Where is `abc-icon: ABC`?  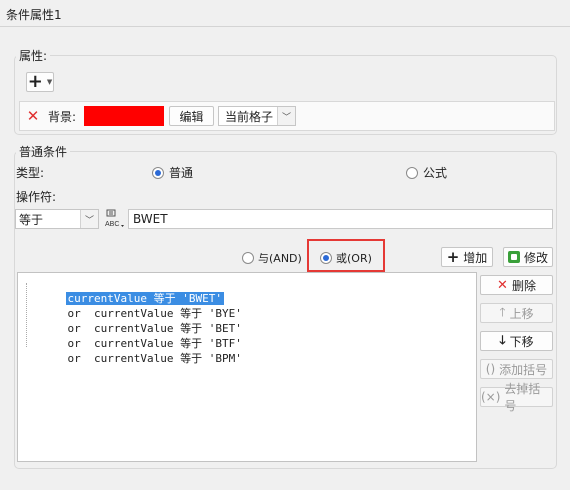 abc-icon: ABC is located at coordinates (115, 219).